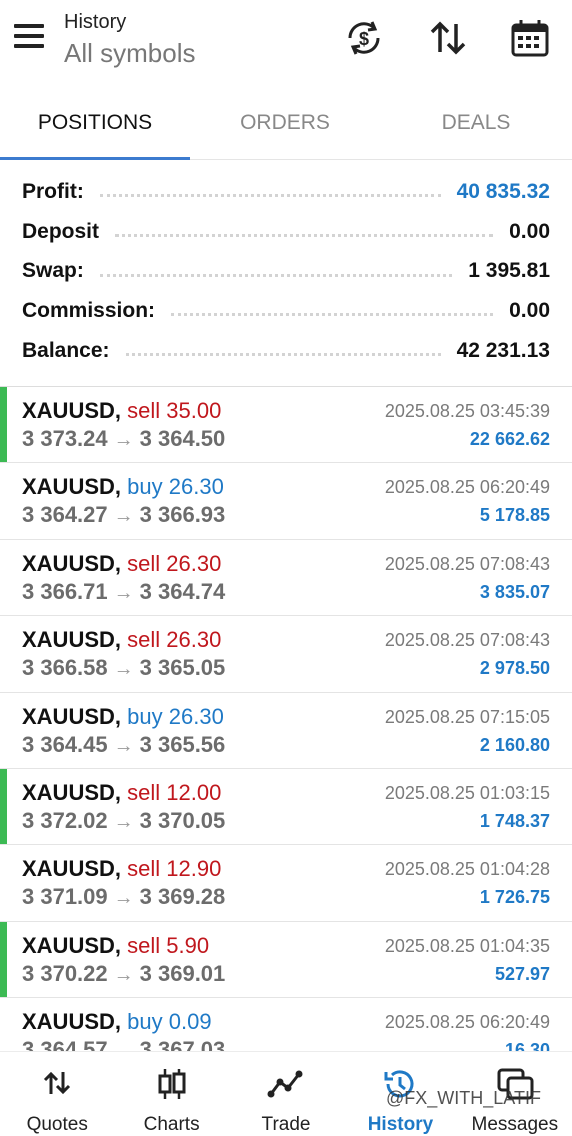 The height and width of the screenshot is (1136, 572). I want to click on tab-deals: DEALS, so click(476, 128).